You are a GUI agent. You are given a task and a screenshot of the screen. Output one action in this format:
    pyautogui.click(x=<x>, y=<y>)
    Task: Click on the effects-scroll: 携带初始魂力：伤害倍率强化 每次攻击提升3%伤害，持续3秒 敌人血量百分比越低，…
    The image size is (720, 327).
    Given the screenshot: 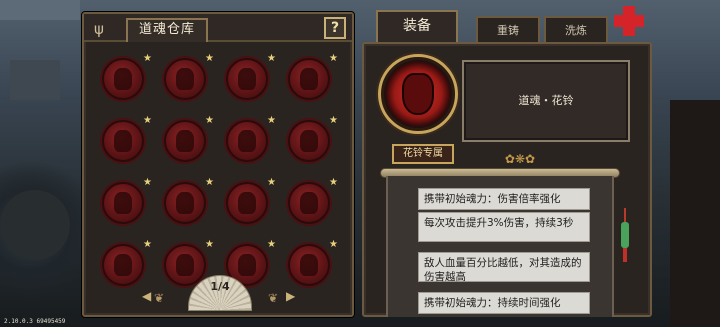 What is the action you would take?
    pyautogui.click(x=500, y=246)
    